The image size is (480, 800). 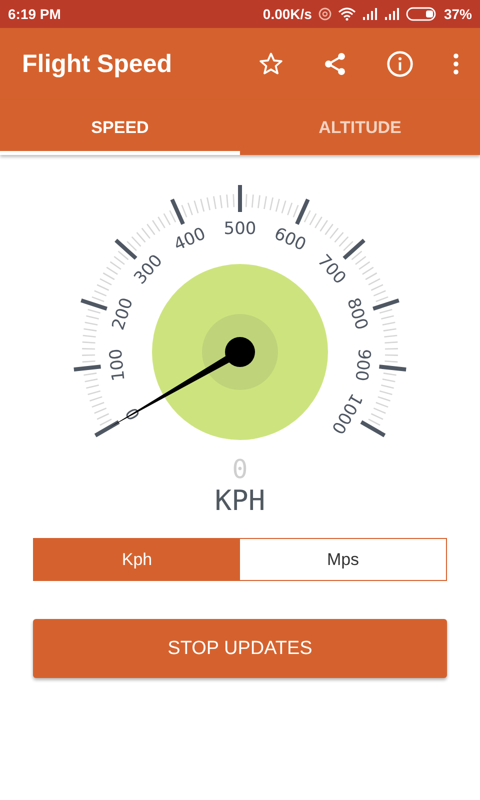 What do you see at coordinates (290, 240) in the screenshot?
I see `gauge-label: 600` at bounding box center [290, 240].